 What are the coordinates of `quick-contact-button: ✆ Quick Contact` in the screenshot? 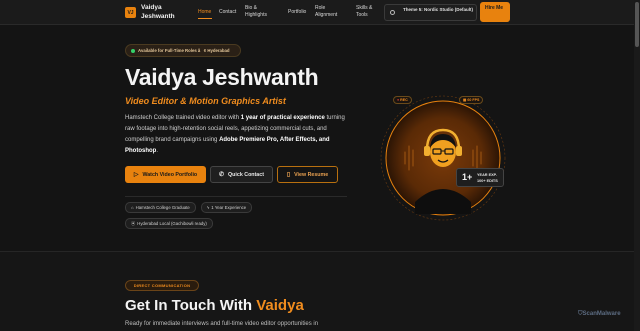 It's located at (241, 174).